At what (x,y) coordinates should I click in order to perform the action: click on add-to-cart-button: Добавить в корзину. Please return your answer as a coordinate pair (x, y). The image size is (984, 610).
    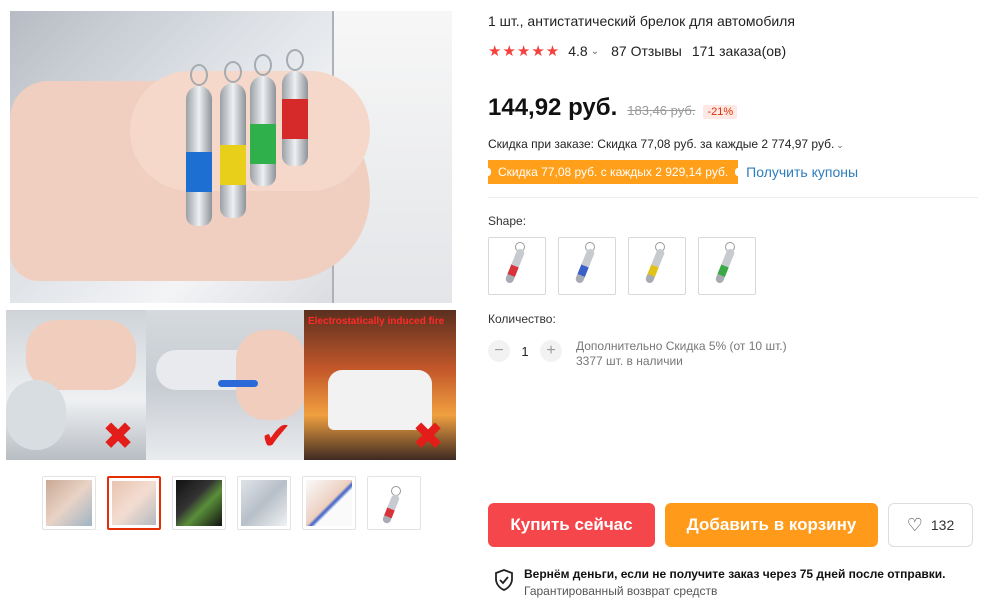
    Looking at the image, I should click on (771, 525).